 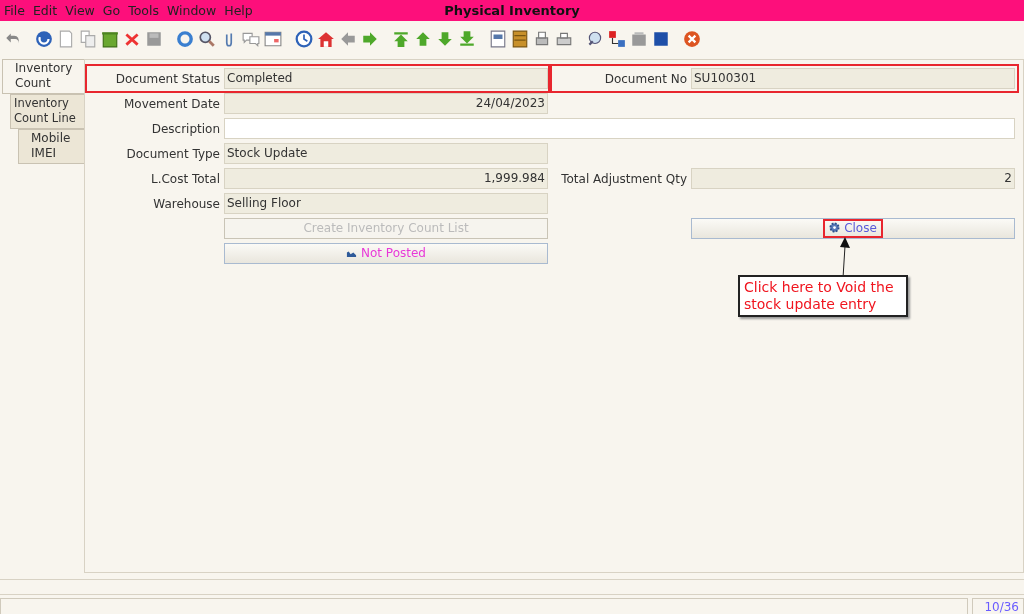 I want to click on zoom-icon, so click(x=595, y=39).